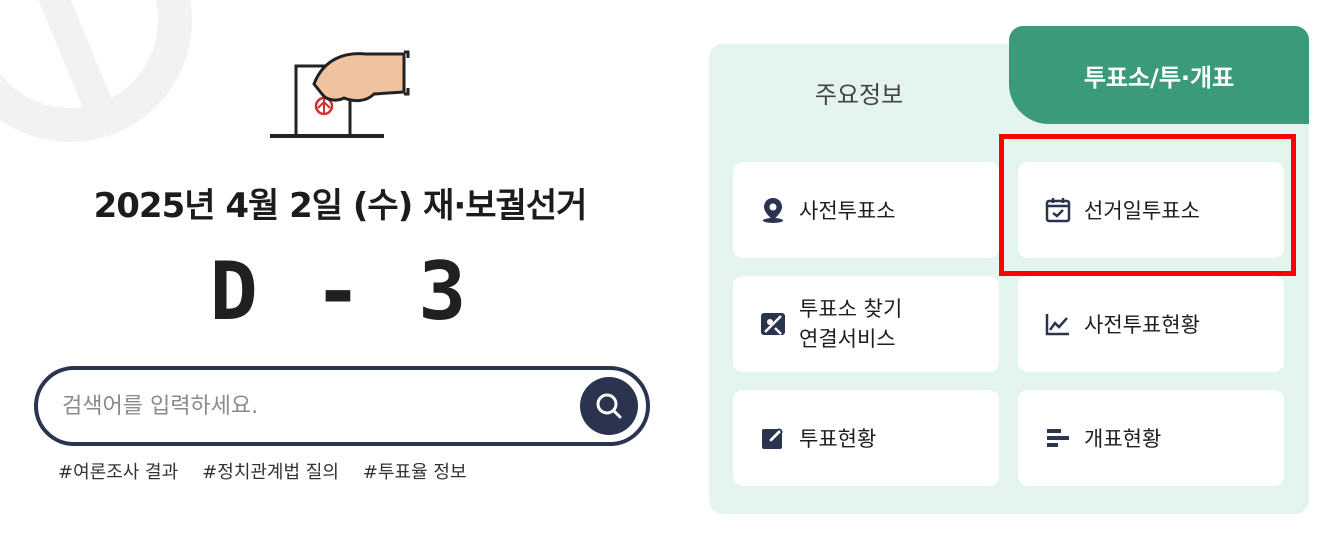 This screenshot has height=534, width=1324. I want to click on find-polling-station-service-card: 투표소 찾기 연결서비스, so click(866, 324).